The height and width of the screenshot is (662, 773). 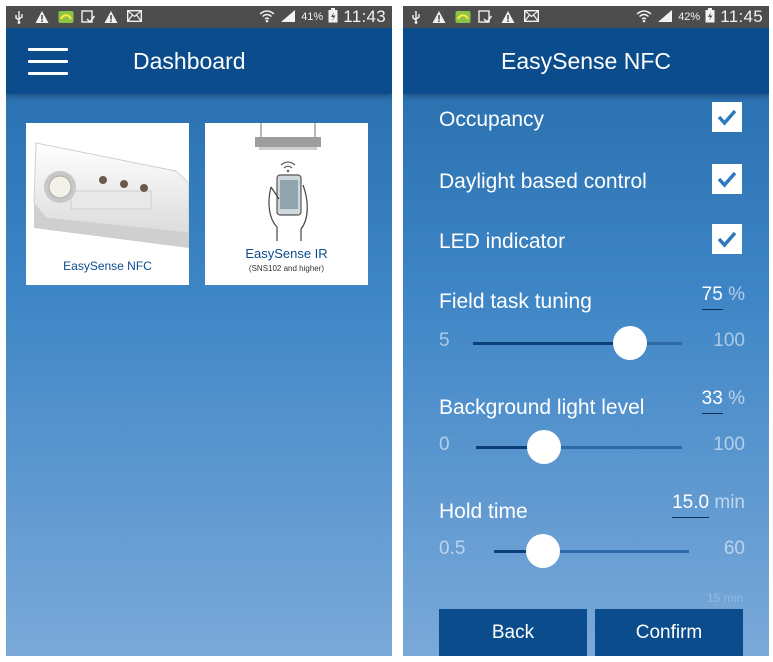 I want to click on slider-value-number: 75, so click(x=712, y=297).